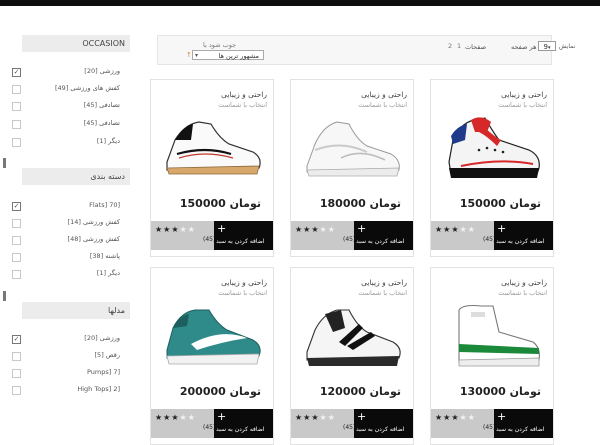 The width and height of the screenshot is (600, 445). Describe the element at coordinates (459, 46) in the screenshot. I see `page-link-1: 1` at that location.